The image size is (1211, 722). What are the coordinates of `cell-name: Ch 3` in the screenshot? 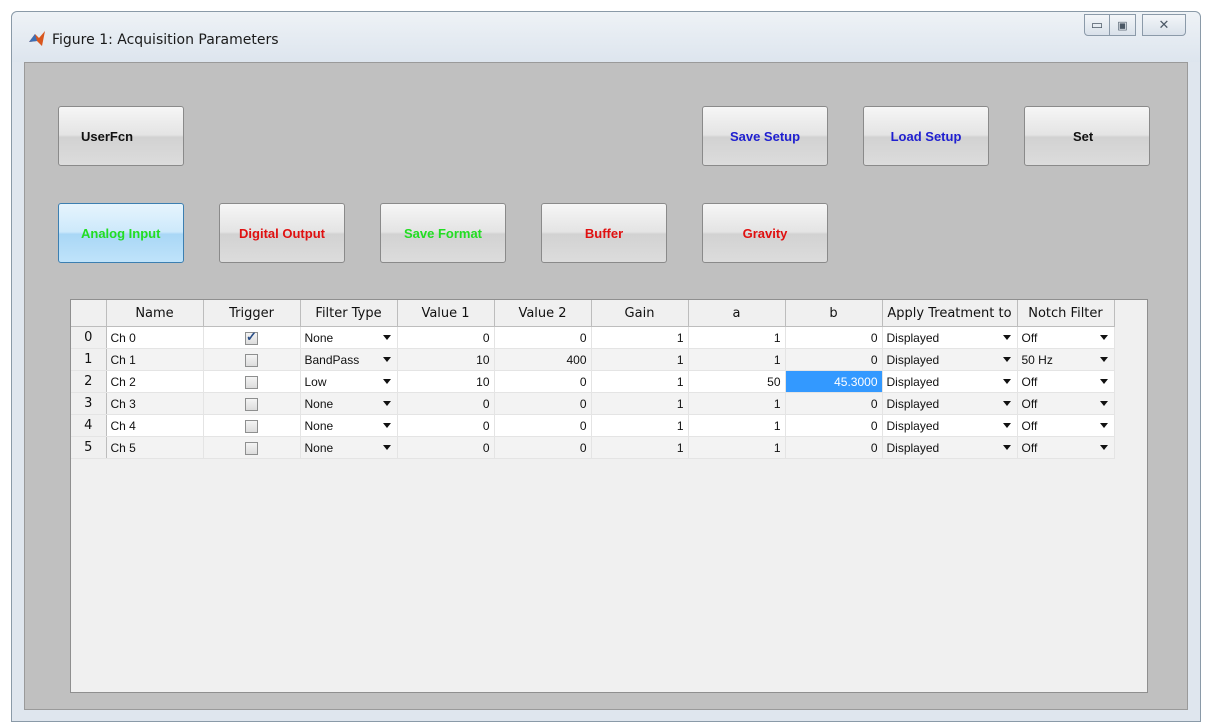 It's located at (155, 403).